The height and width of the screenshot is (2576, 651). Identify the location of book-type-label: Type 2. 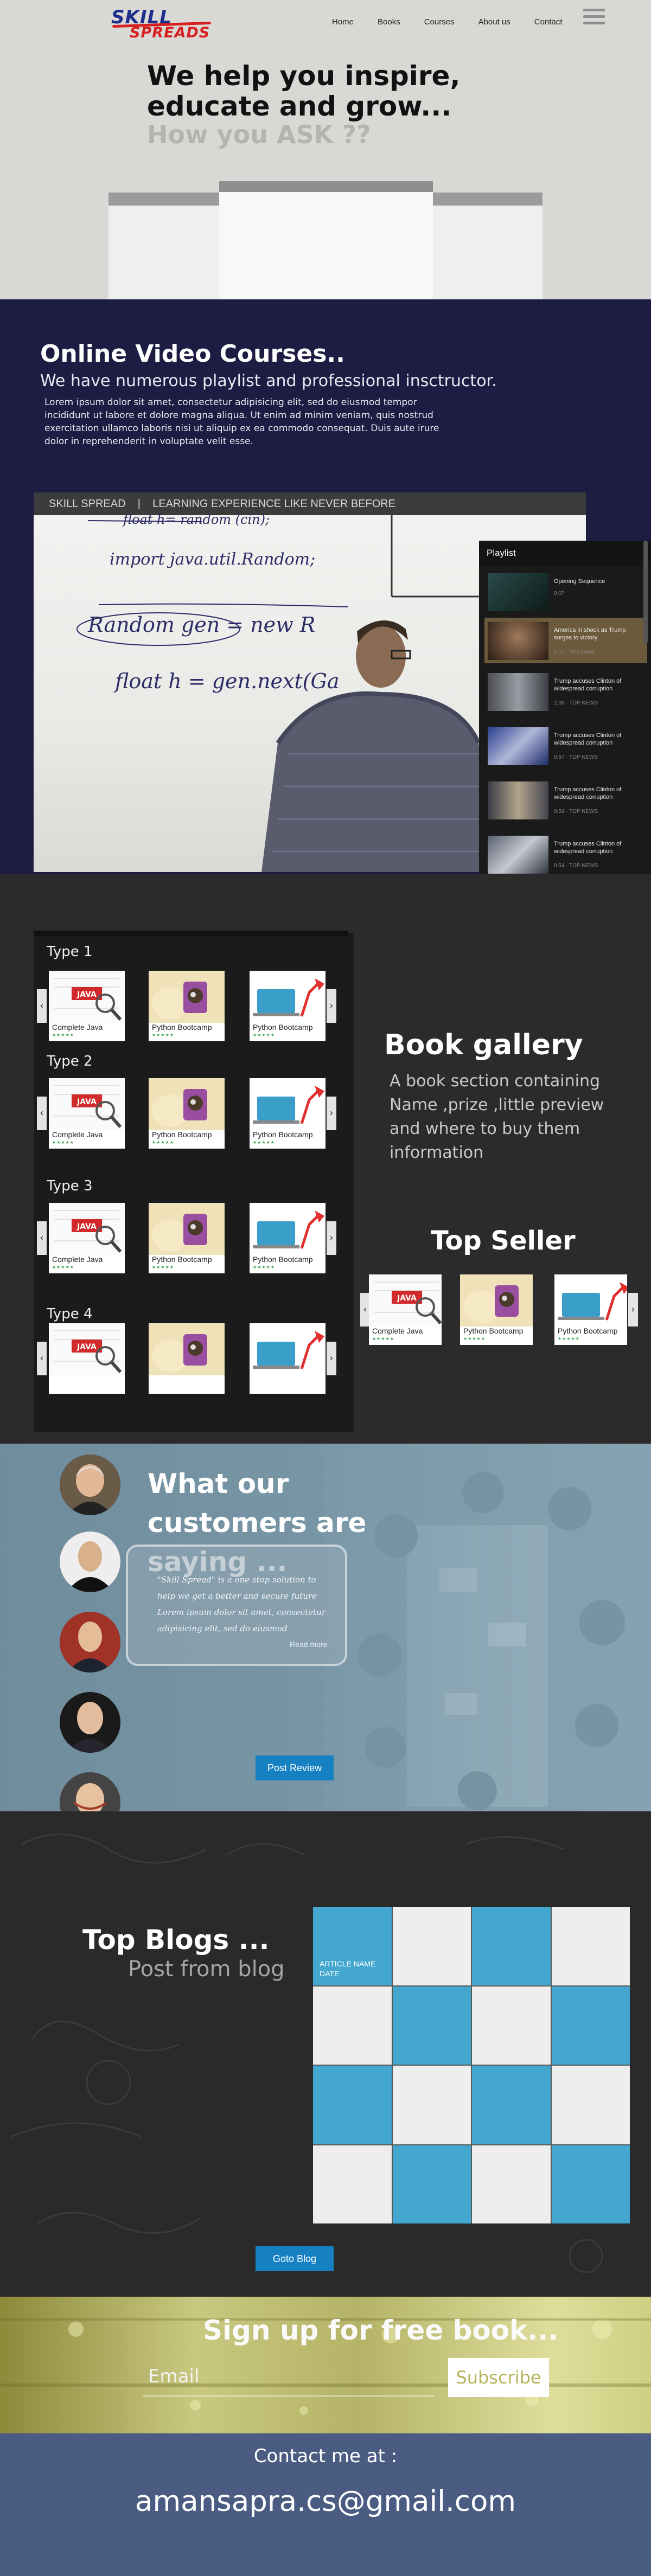
(70, 1061).